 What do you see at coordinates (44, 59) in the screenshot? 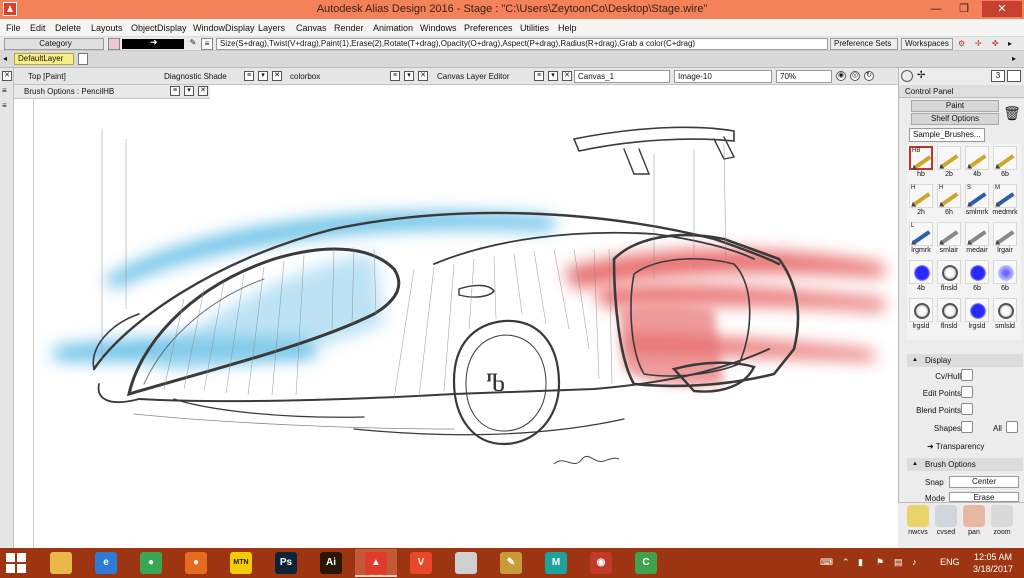
I see `default-layer-chip: DefaultLayer` at bounding box center [44, 59].